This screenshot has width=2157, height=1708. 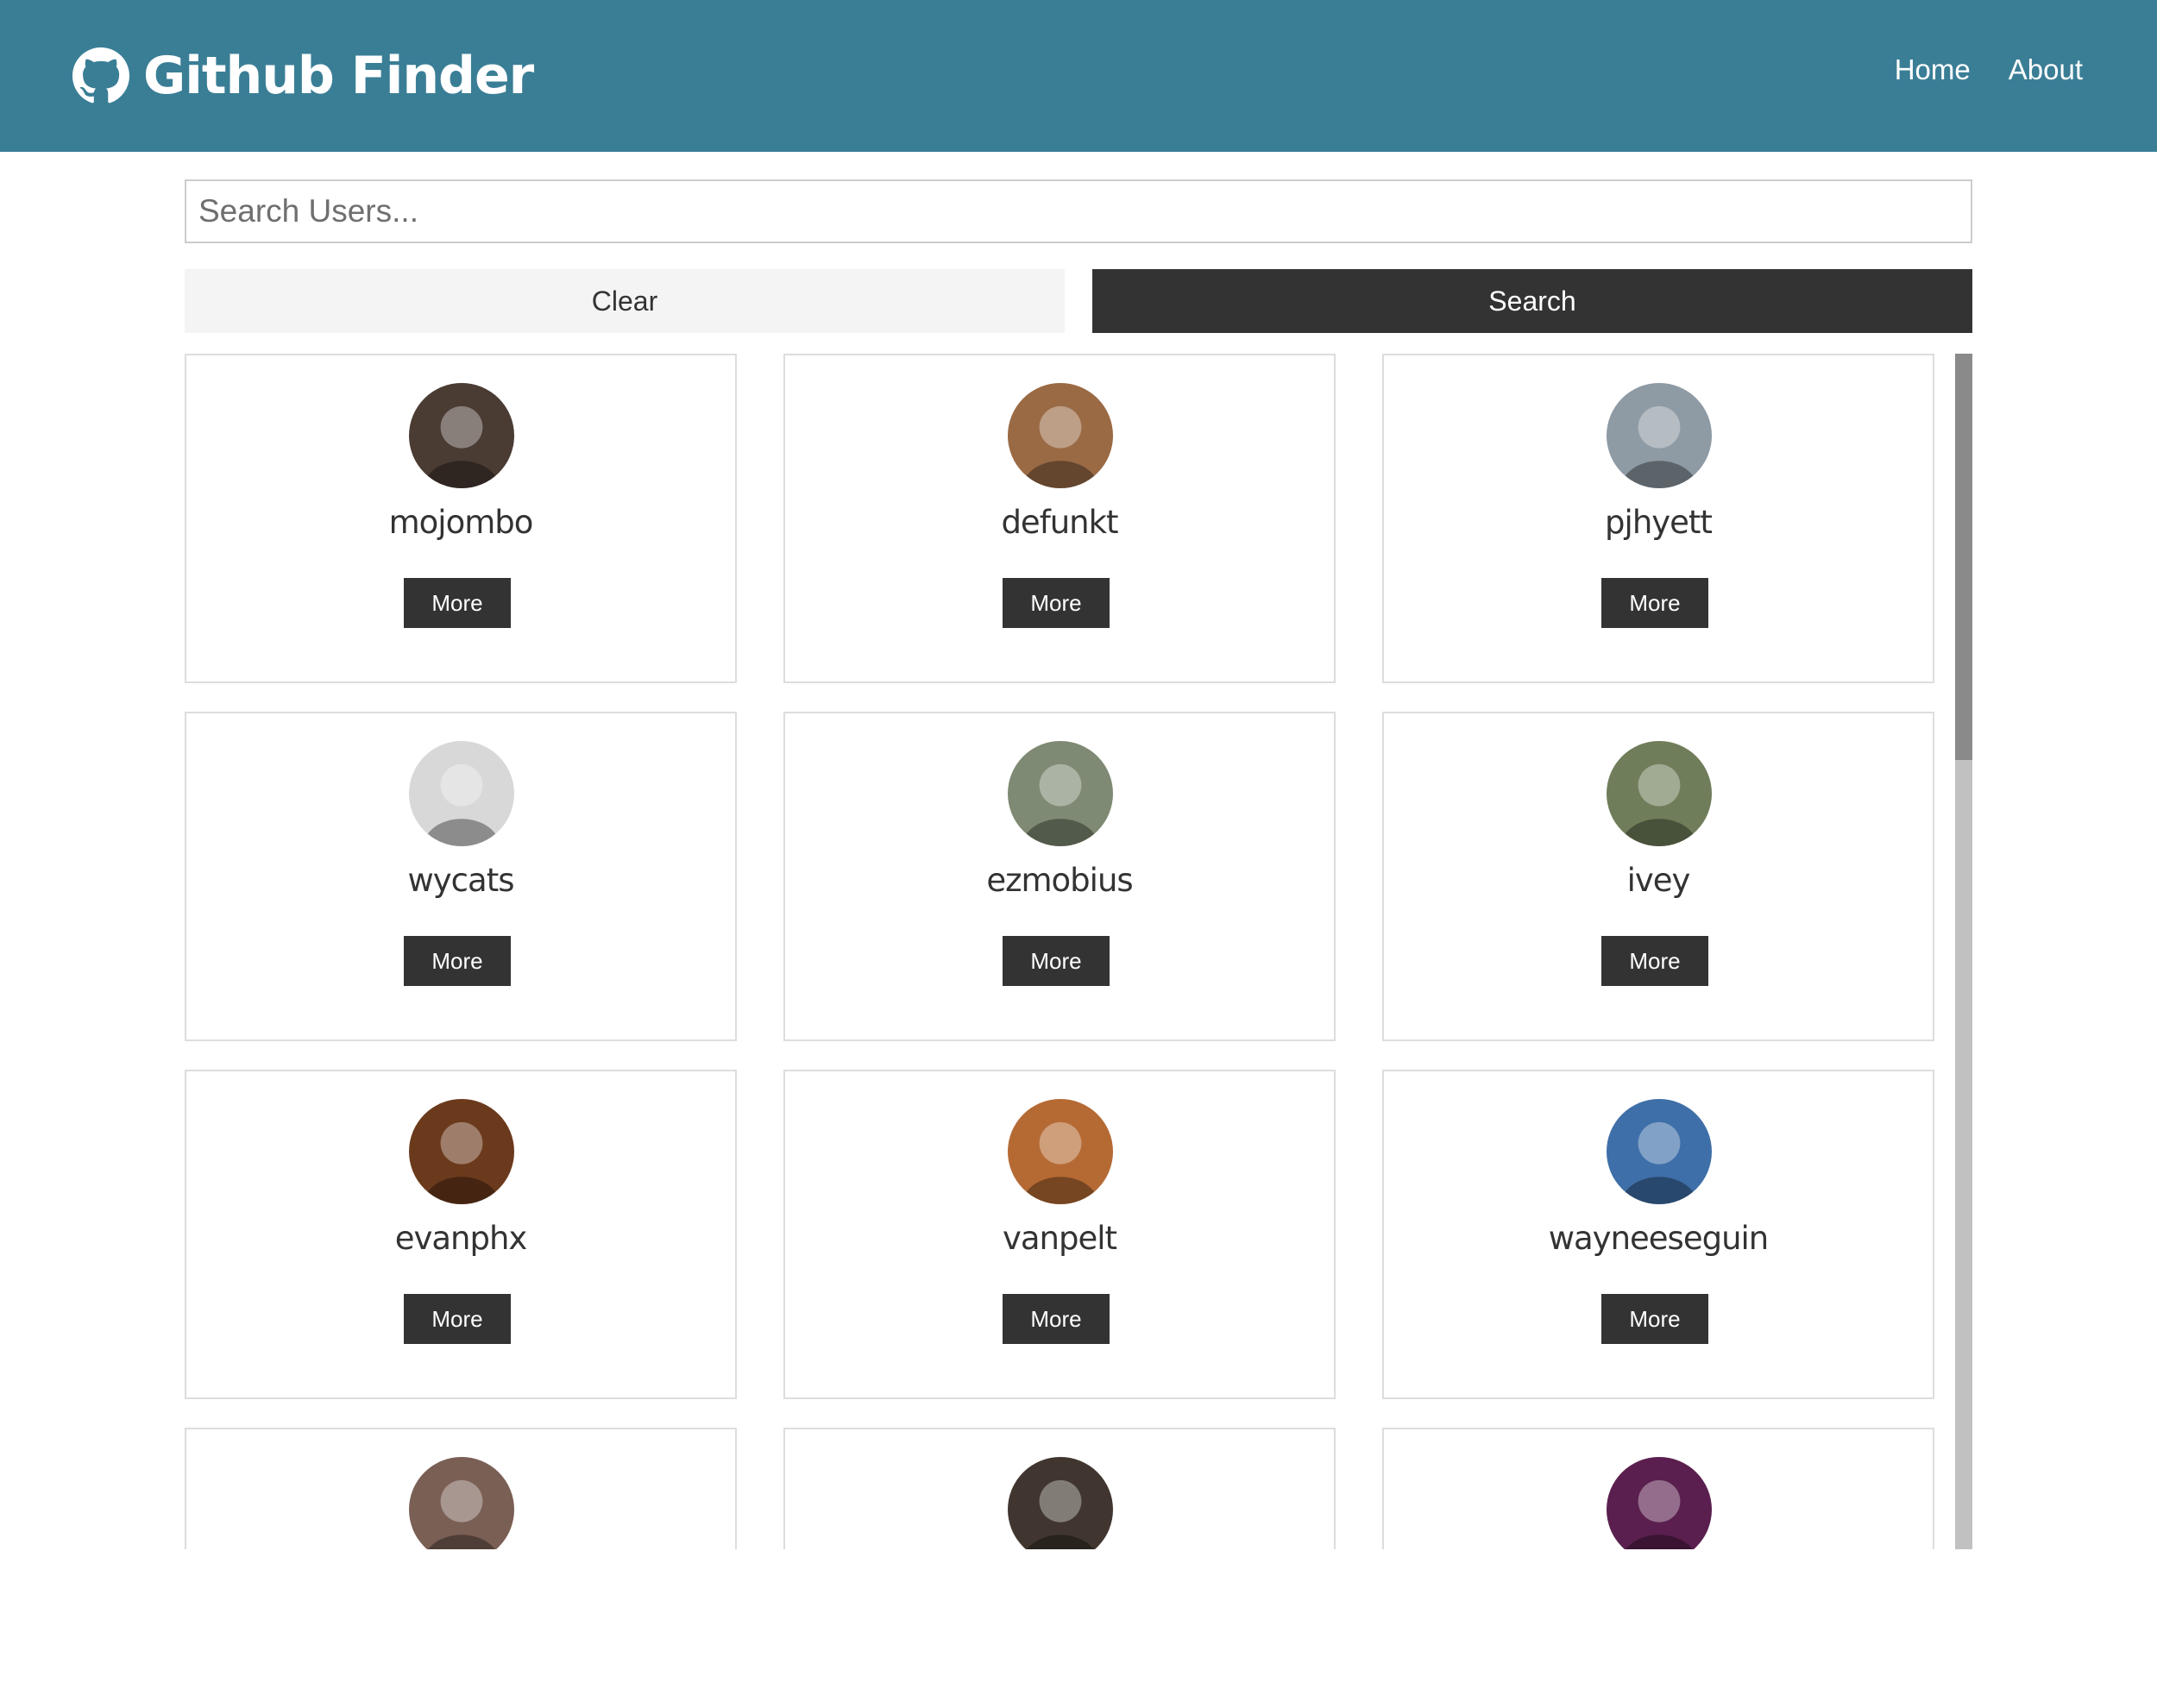 I want to click on scrollbar, so click(x=1963, y=951).